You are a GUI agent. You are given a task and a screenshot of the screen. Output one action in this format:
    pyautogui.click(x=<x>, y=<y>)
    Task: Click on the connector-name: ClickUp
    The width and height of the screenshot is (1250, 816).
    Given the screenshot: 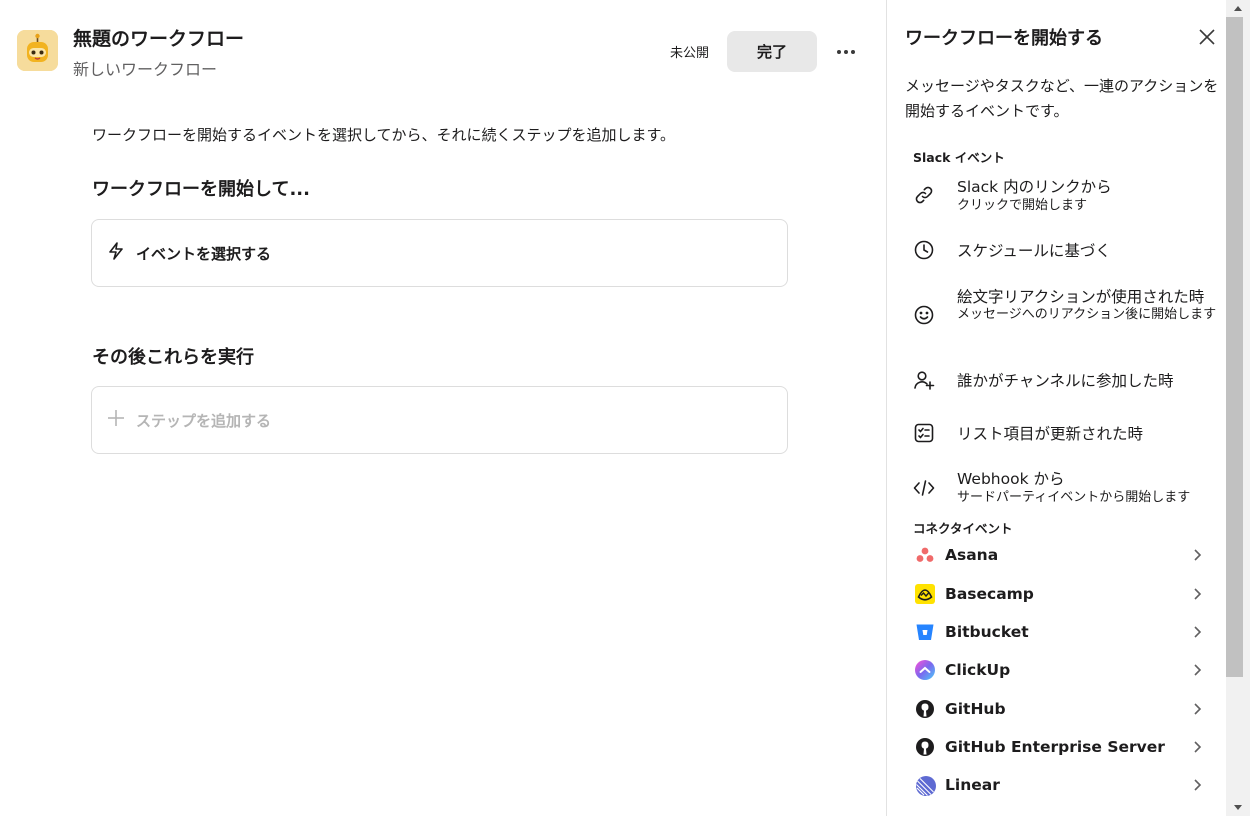 What is the action you would take?
    pyautogui.click(x=978, y=670)
    